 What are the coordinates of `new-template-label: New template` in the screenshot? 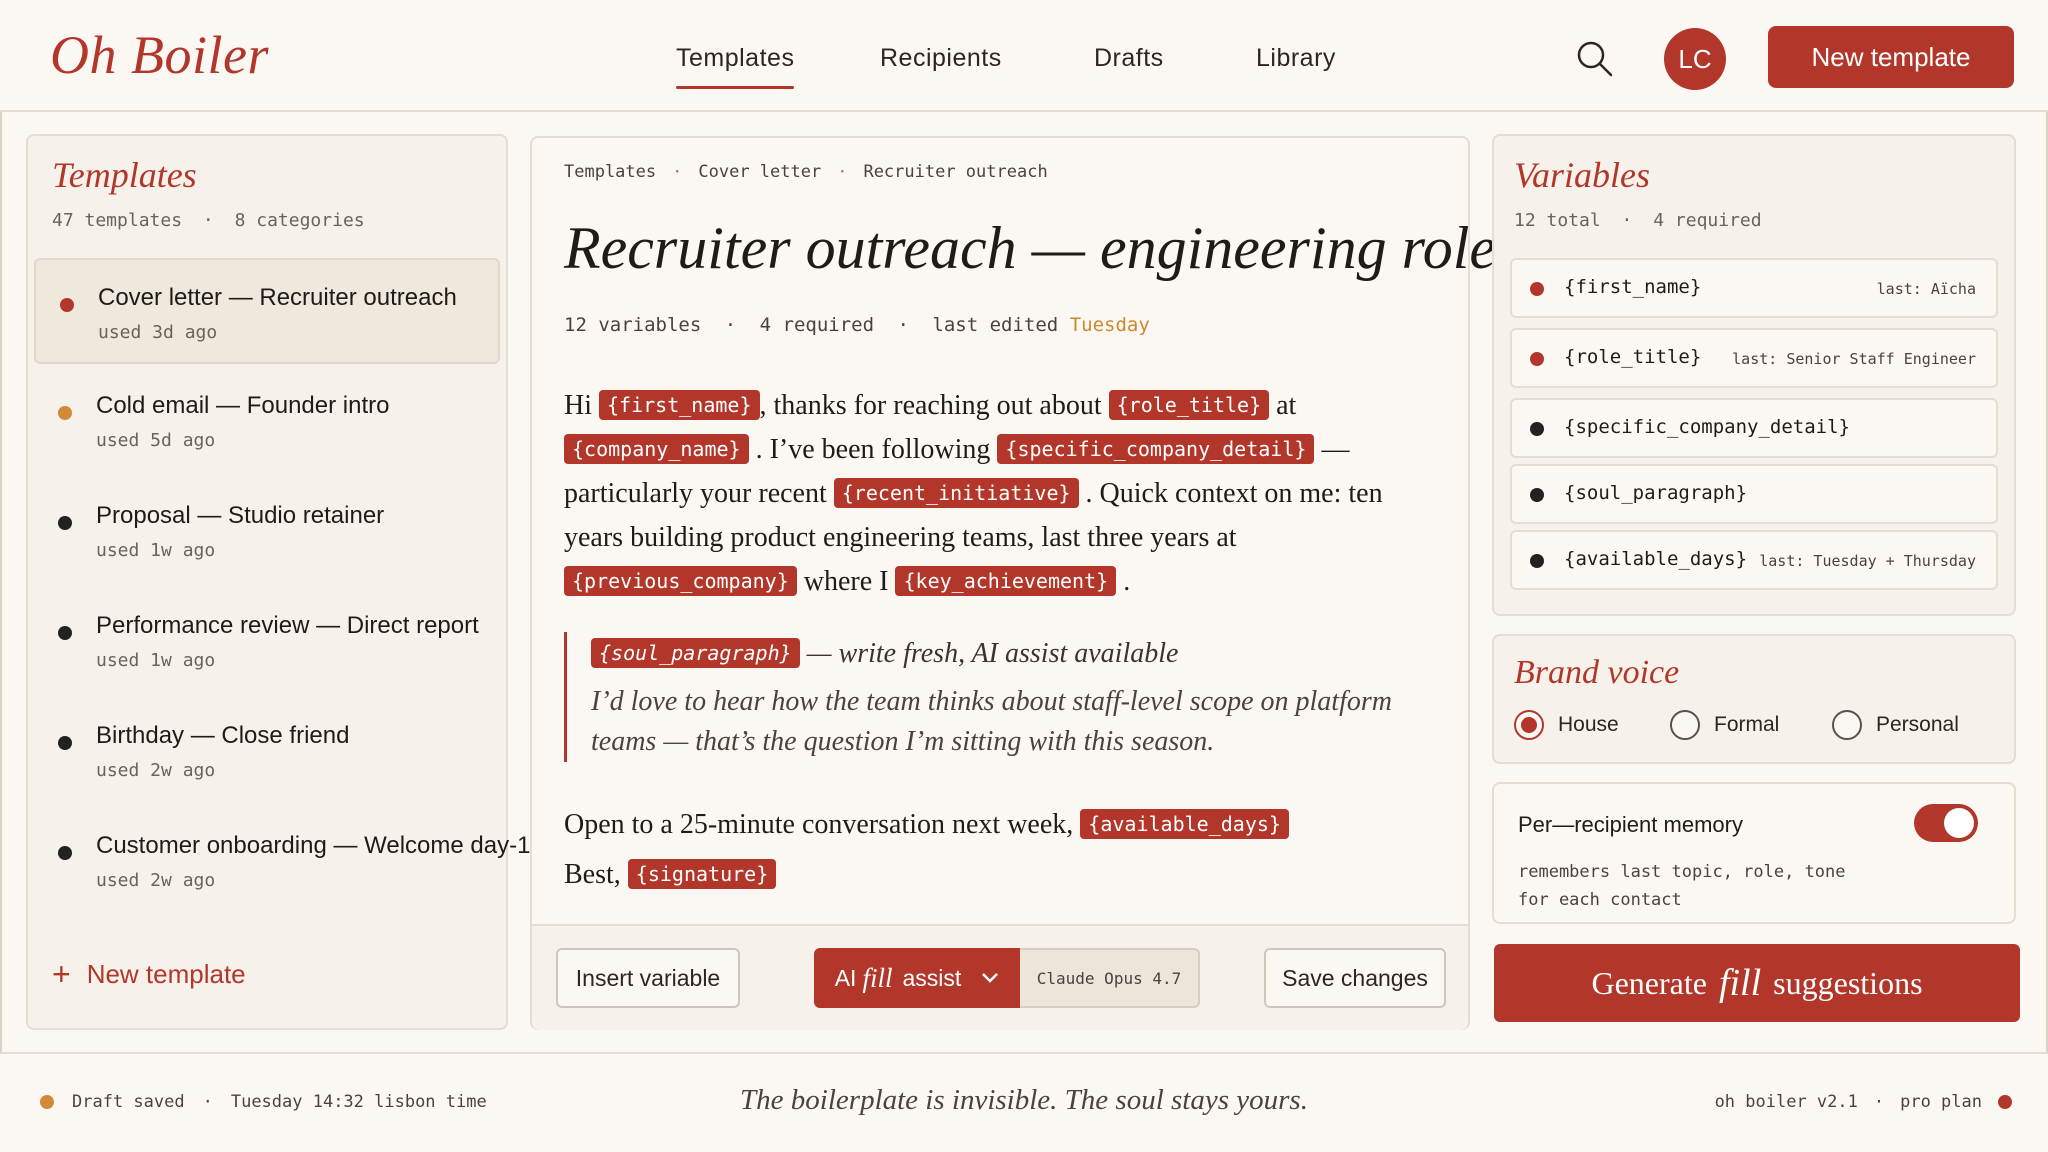 It's located at (166, 973).